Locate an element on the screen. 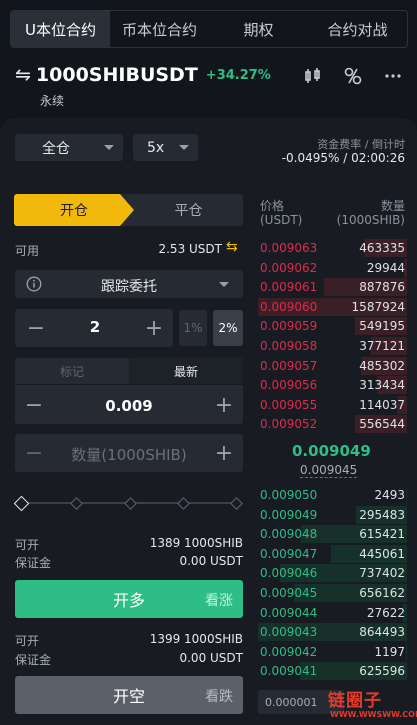 Image resolution: width=417 pixels, height=725 pixels. candlestick-chart-icon is located at coordinates (313, 76).